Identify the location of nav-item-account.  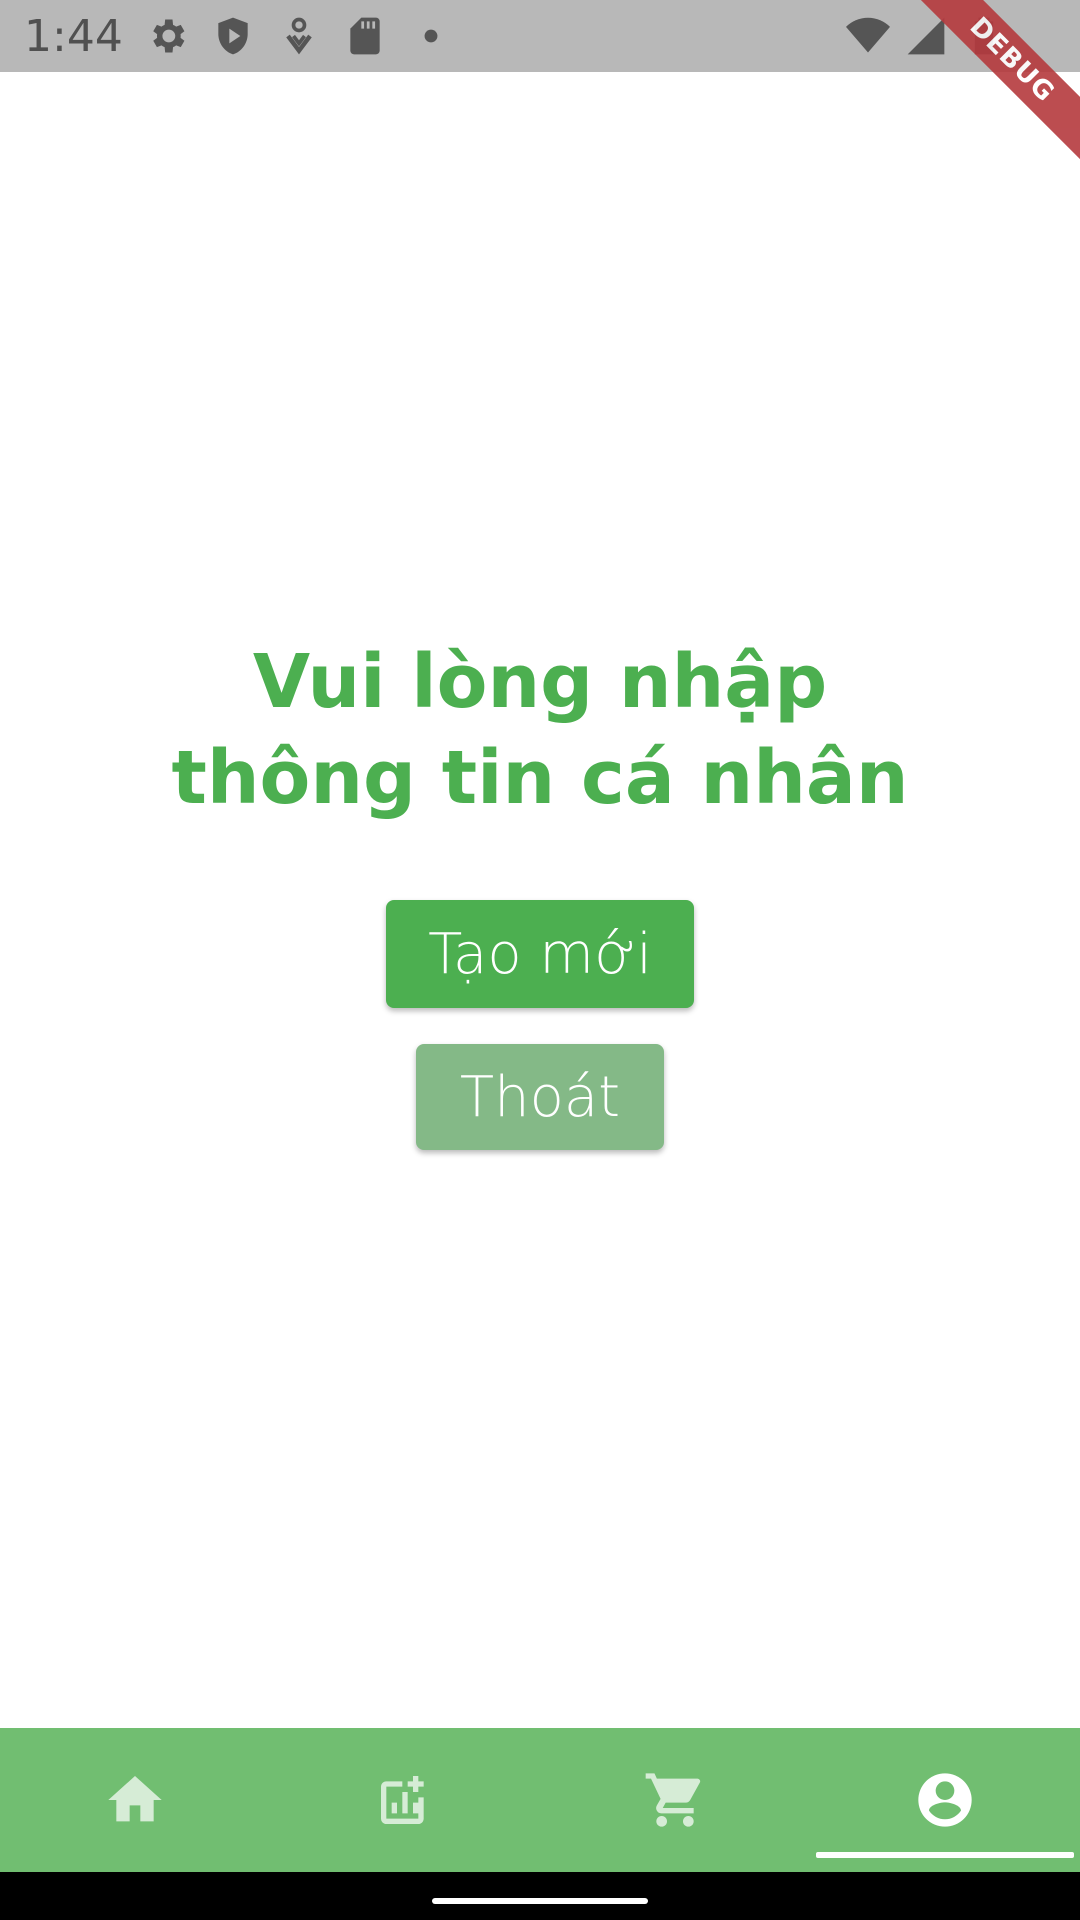
(945, 1800).